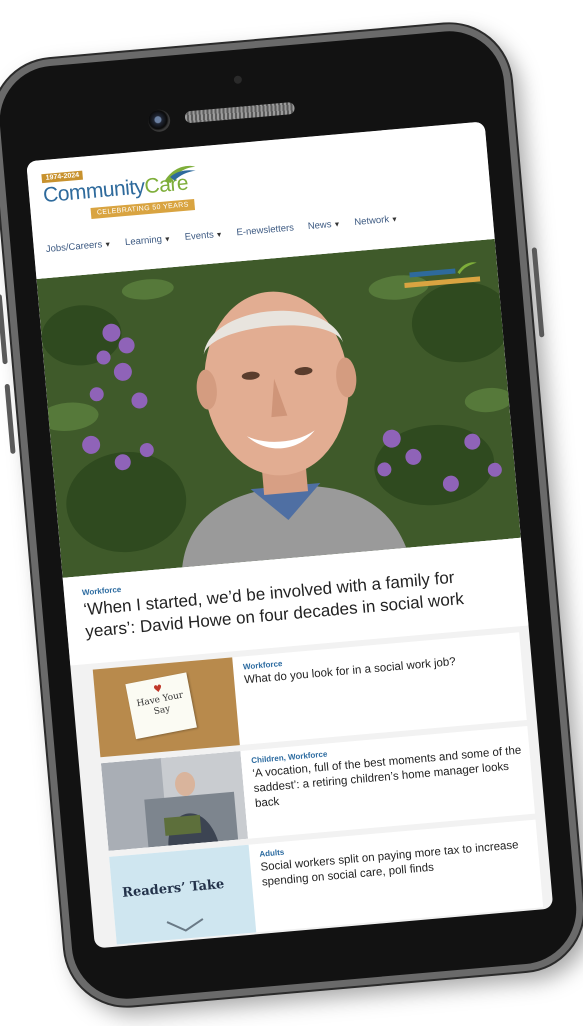 This screenshot has height=1026, width=583. What do you see at coordinates (4, 329) in the screenshot?
I see `phone-volume-up-button` at bounding box center [4, 329].